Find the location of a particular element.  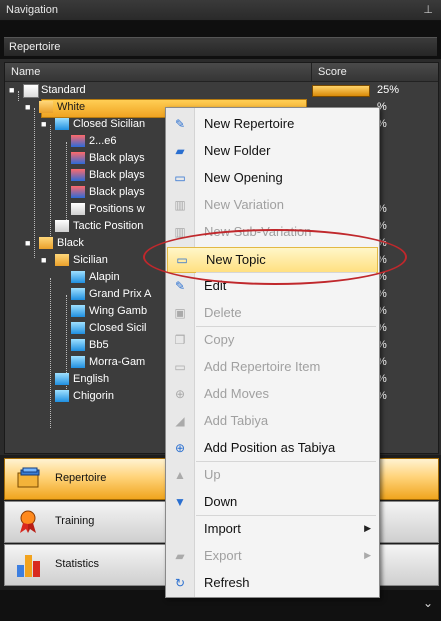

add-item-icon: ▭ is located at coordinates (180, 367).